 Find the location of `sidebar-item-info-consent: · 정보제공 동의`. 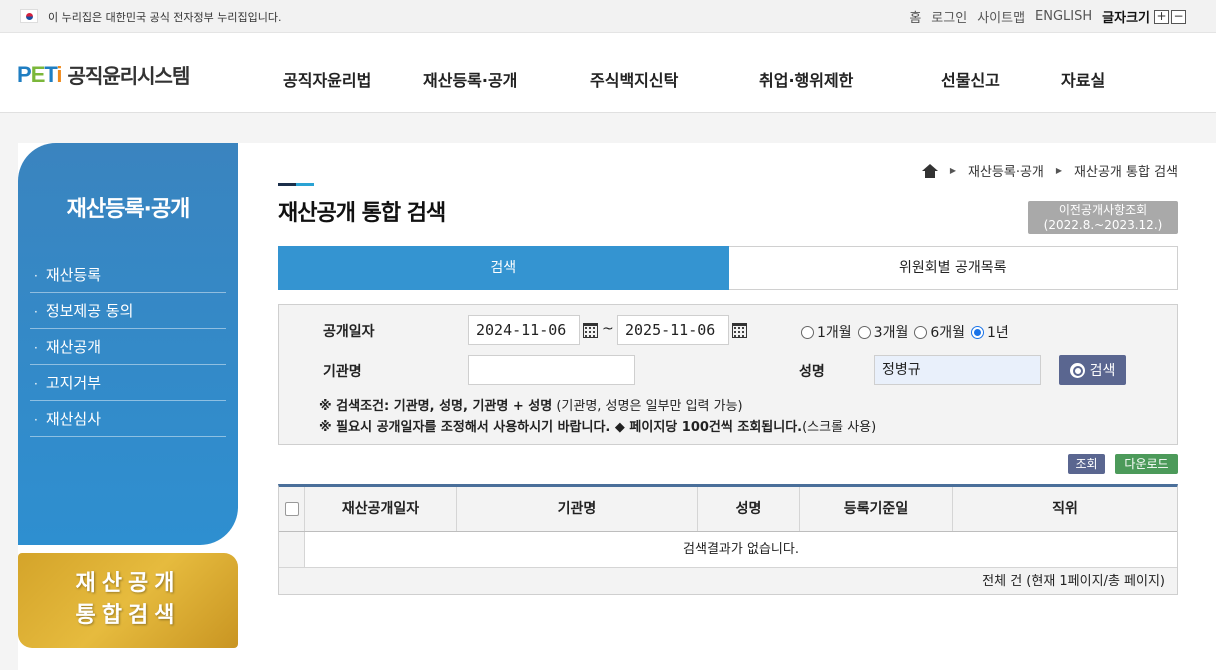

sidebar-item-info-consent: · 정보제공 동의 is located at coordinates (128, 311).